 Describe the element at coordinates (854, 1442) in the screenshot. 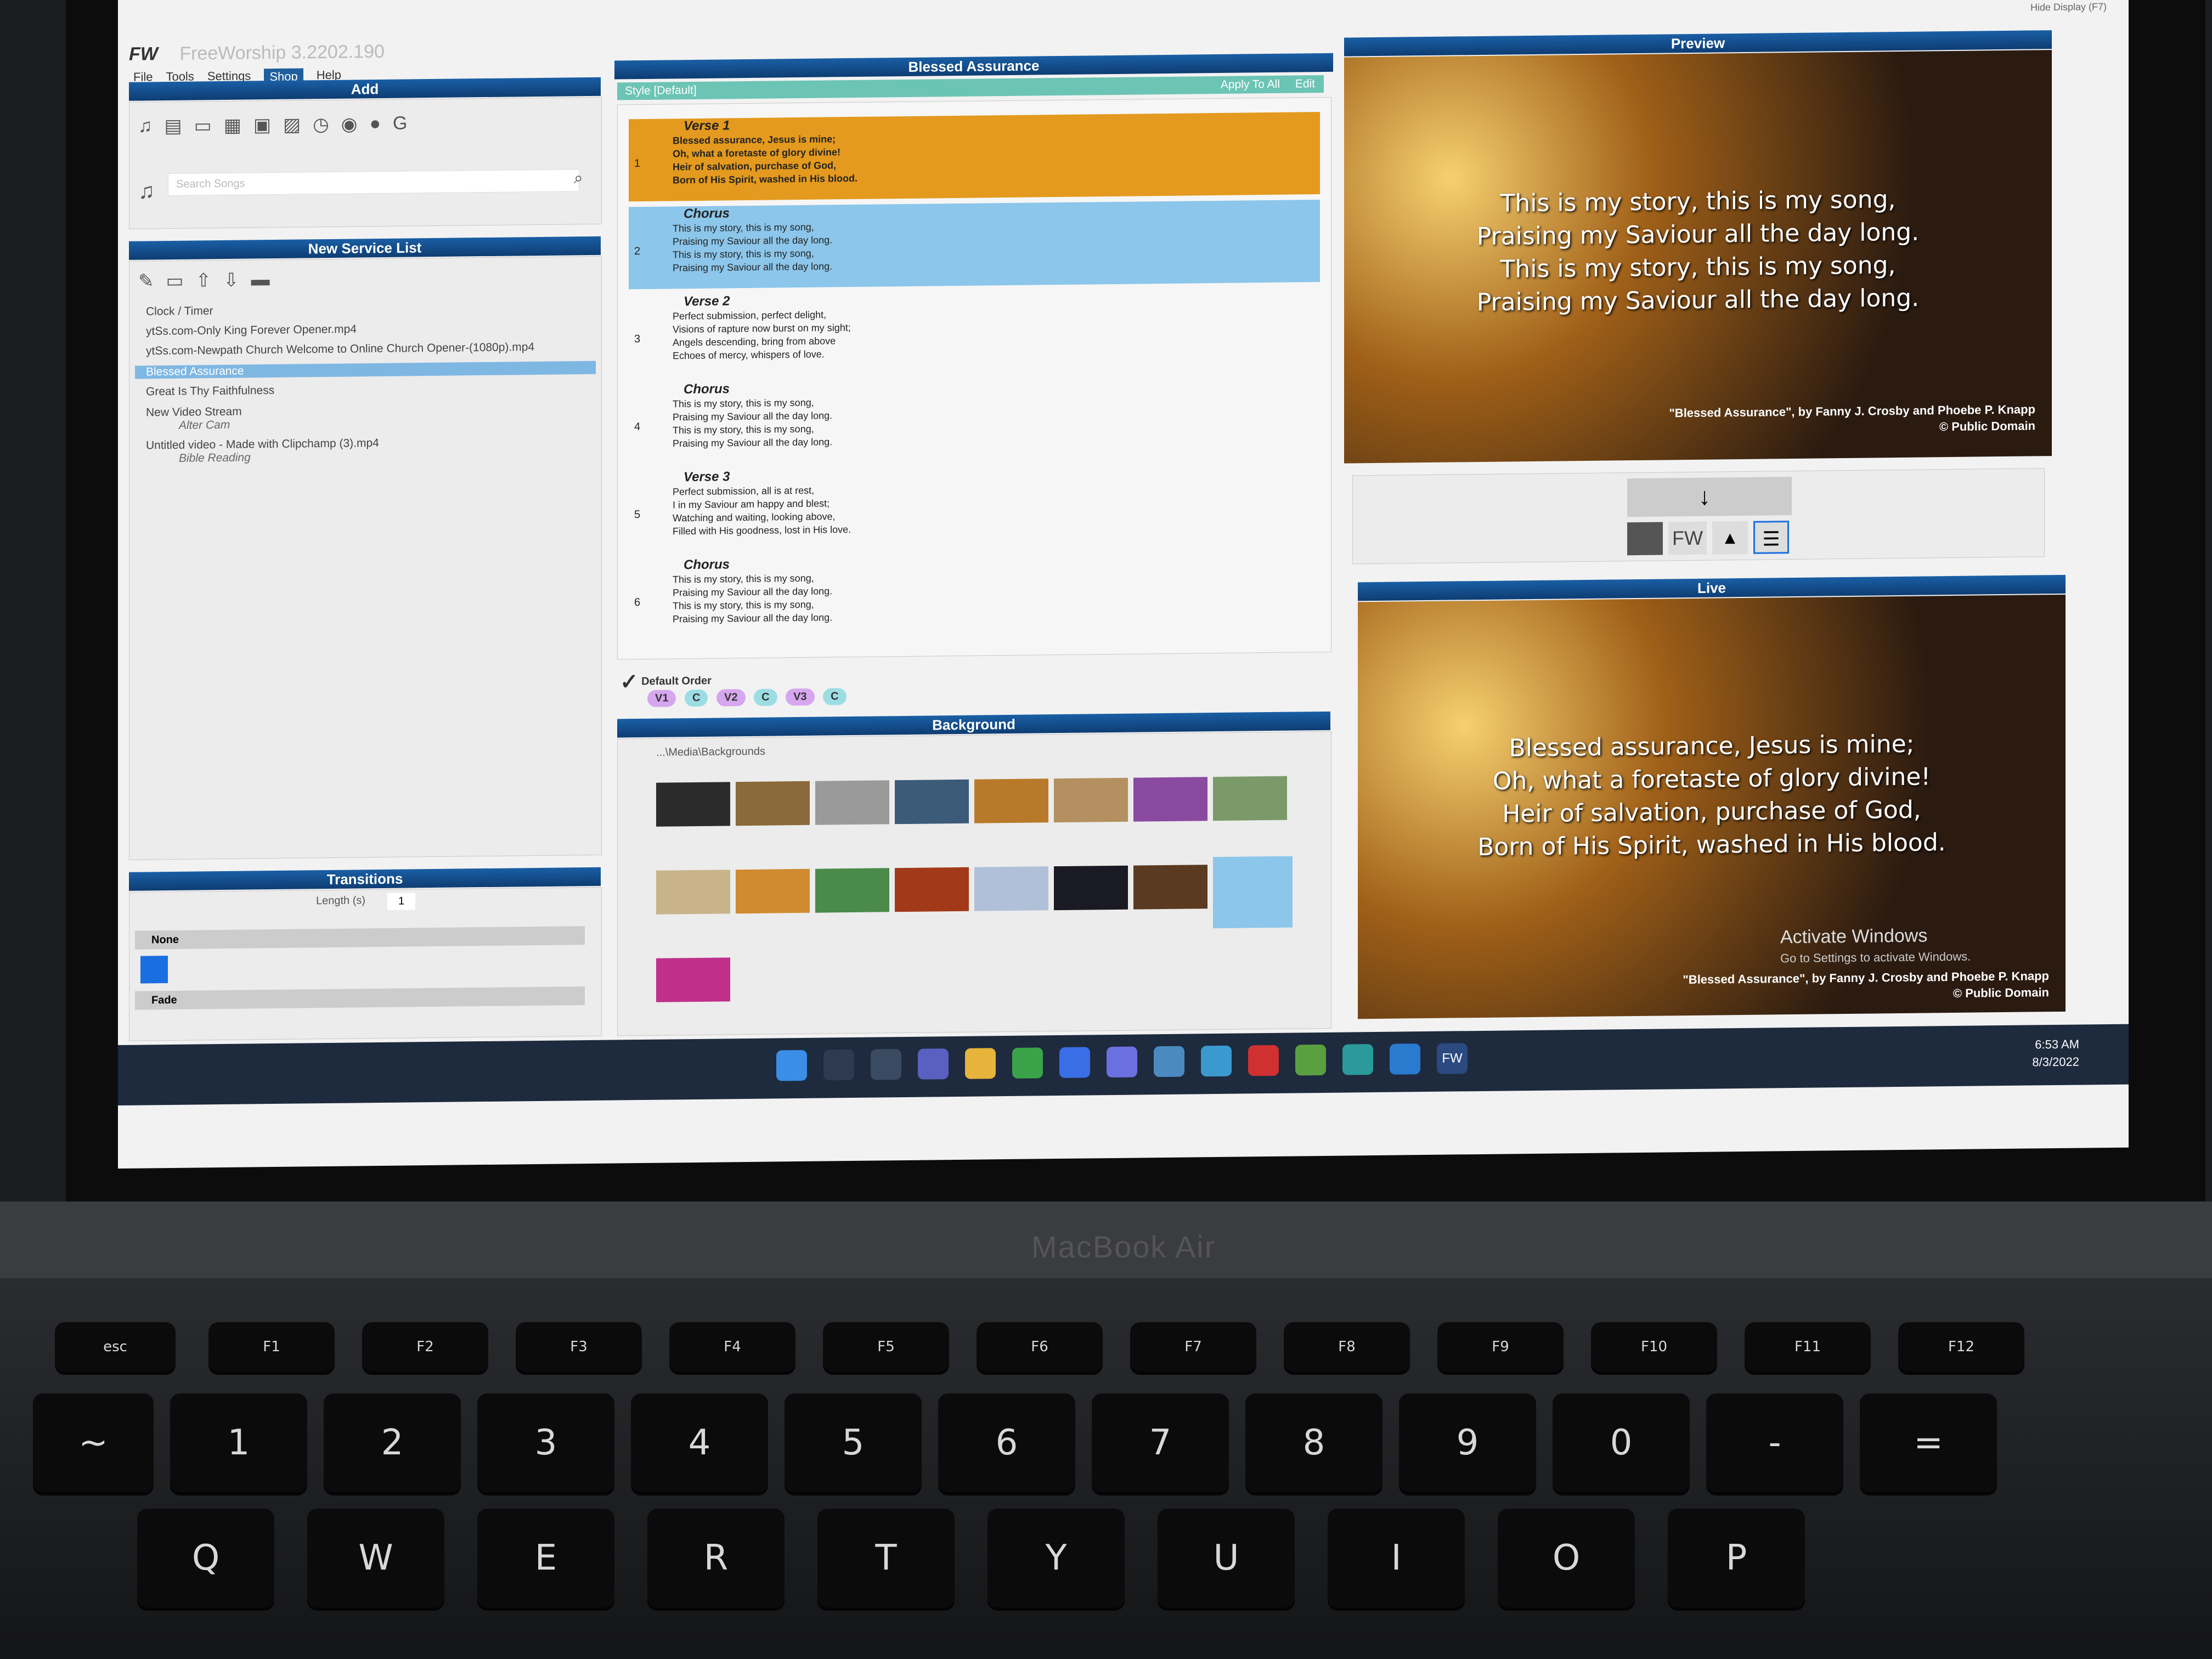

I see `key-5: 5` at that location.